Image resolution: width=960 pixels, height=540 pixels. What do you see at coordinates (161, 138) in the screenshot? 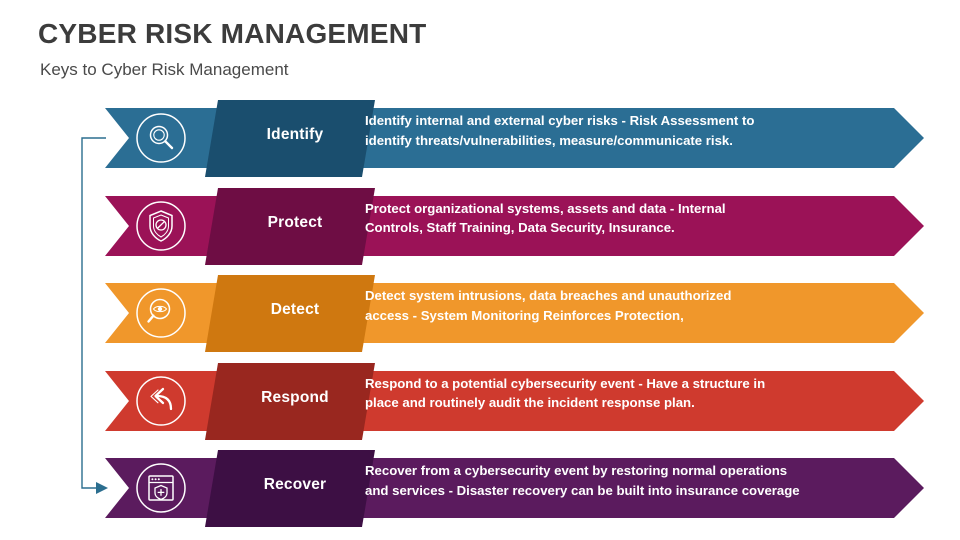
I see `magnifier-icon` at bounding box center [161, 138].